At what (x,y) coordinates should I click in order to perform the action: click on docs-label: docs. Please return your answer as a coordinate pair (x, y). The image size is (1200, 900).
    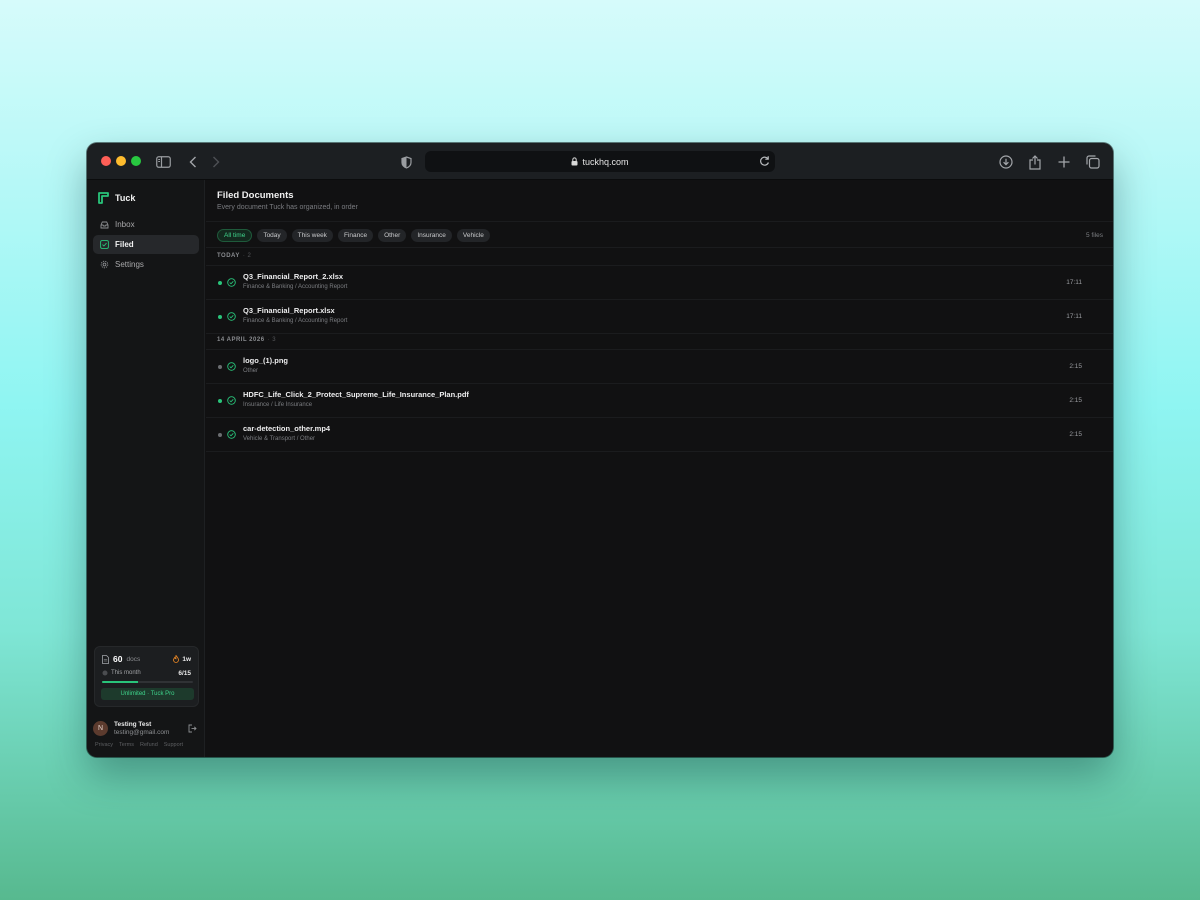
    Looking at the image, I should click on (133, 659).